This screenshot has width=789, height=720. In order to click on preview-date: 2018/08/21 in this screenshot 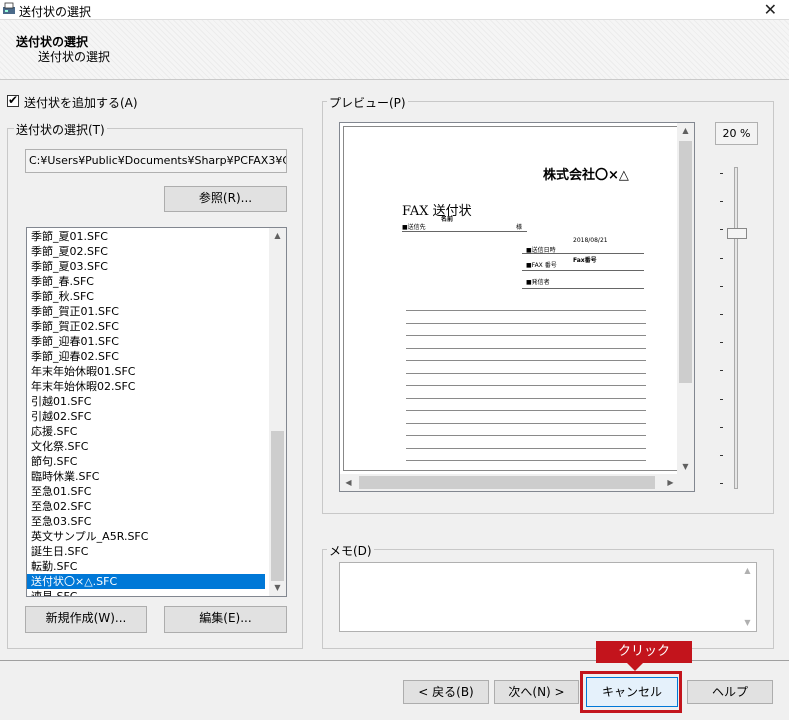, I will do `click(590, 240)`.